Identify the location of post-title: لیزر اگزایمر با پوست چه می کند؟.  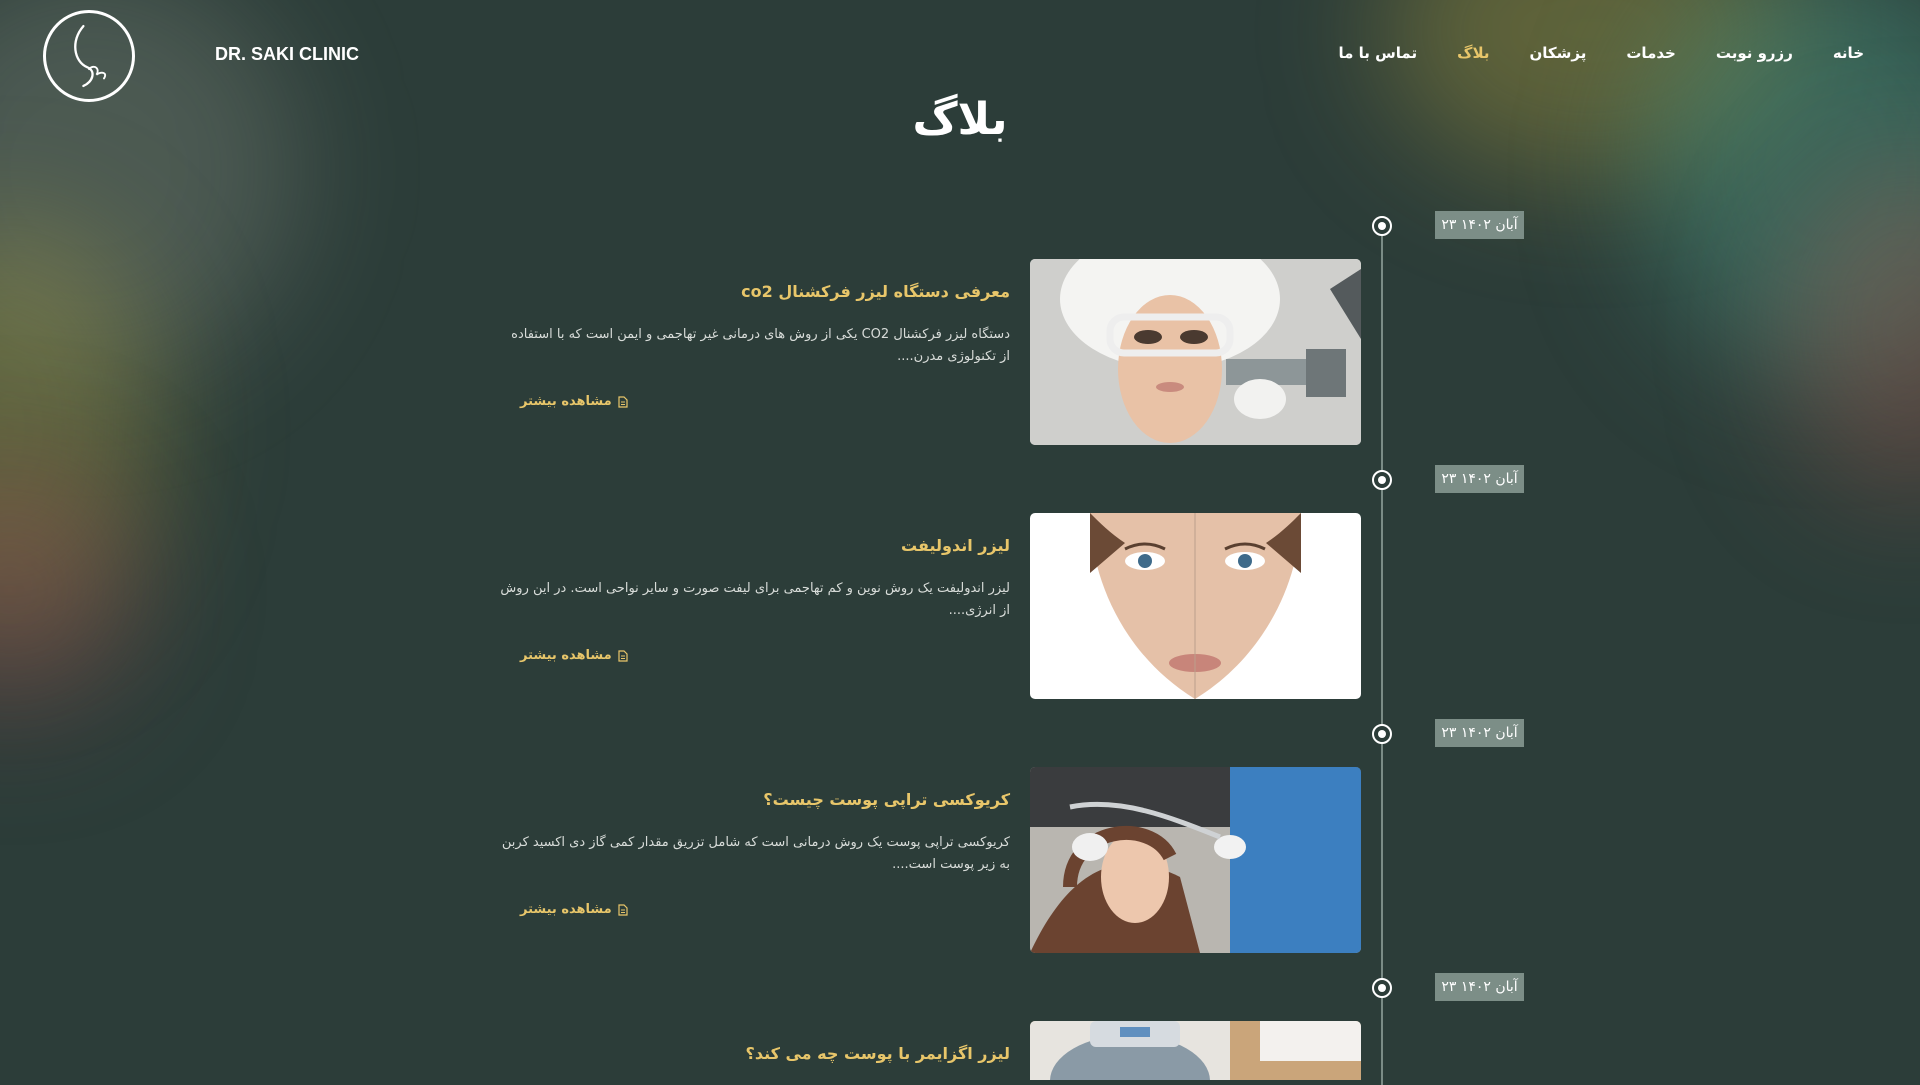
(750, 1053).